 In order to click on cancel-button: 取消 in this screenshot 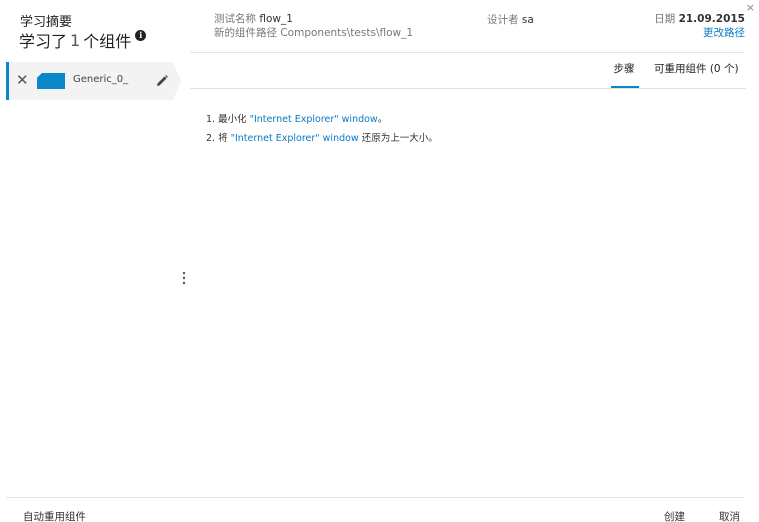, I will do `click(729, 515)`.